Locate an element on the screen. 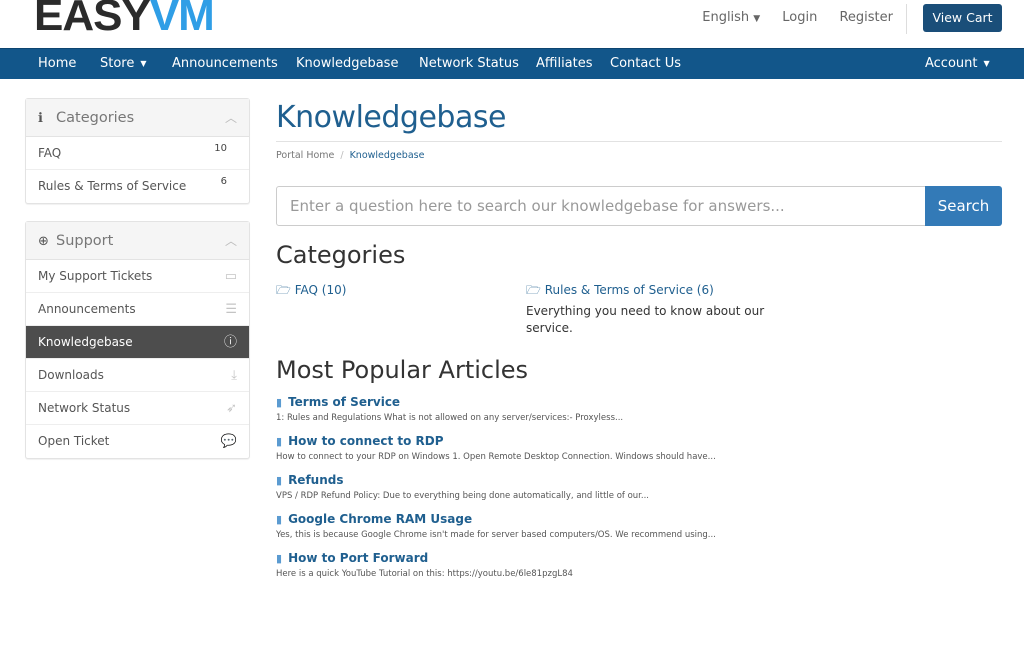 The width and height of the screenshot is (1024, 663). register-link: Register is located at coordinates (866, 17).